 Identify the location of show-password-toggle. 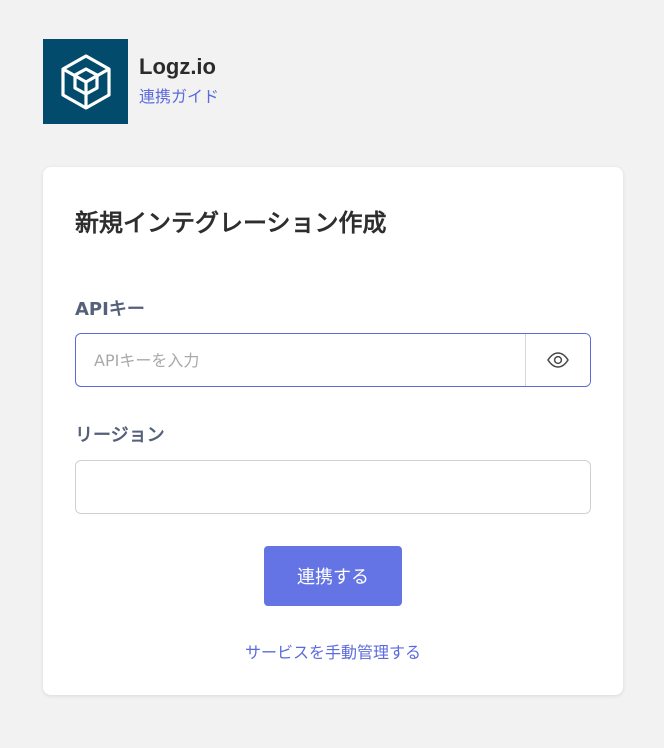
(557, 360).